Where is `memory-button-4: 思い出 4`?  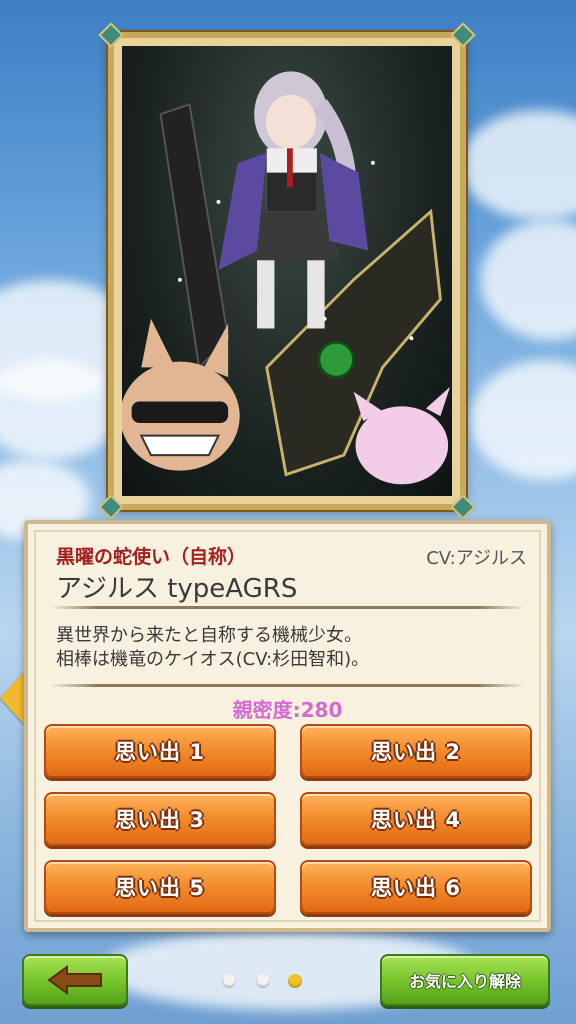 memory-button-4: 思い出 4 is located at coordinates (416, 819).